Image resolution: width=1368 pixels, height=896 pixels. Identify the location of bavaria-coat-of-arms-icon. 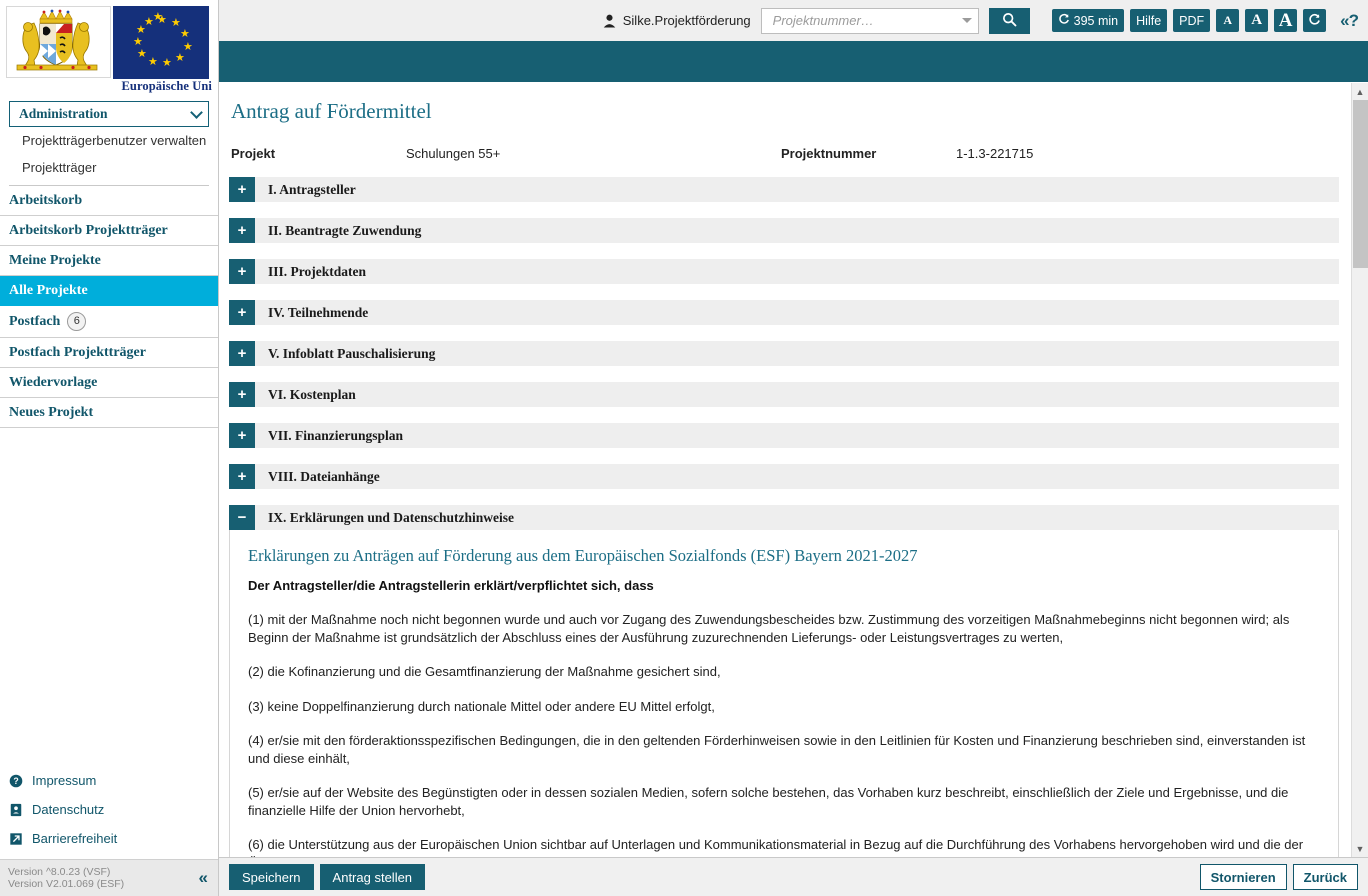
(58, 42).